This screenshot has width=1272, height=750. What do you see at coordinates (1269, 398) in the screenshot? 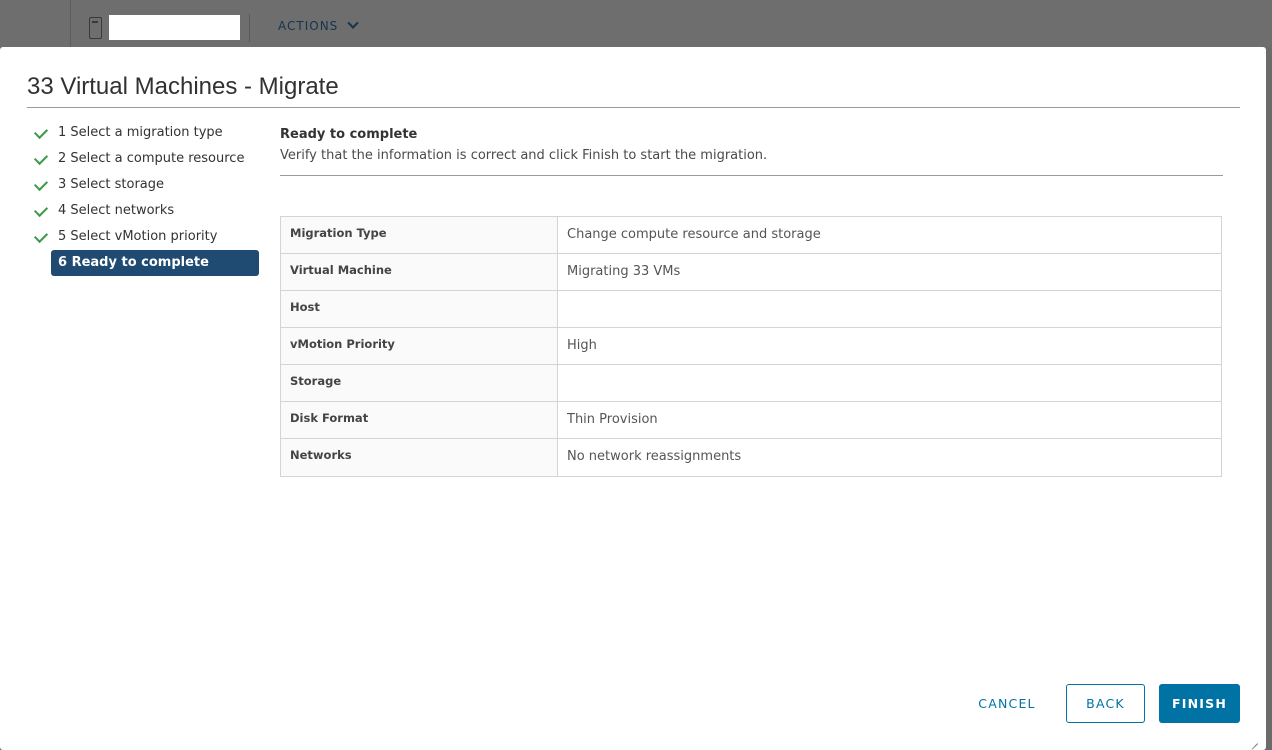
I see `background-edge` at bounding box center [1269, 398].